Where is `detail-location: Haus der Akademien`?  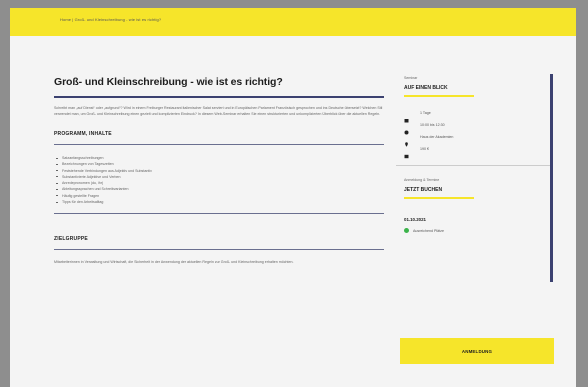 detail-location: Haus der Akademien is located at coordinates (477, 140).